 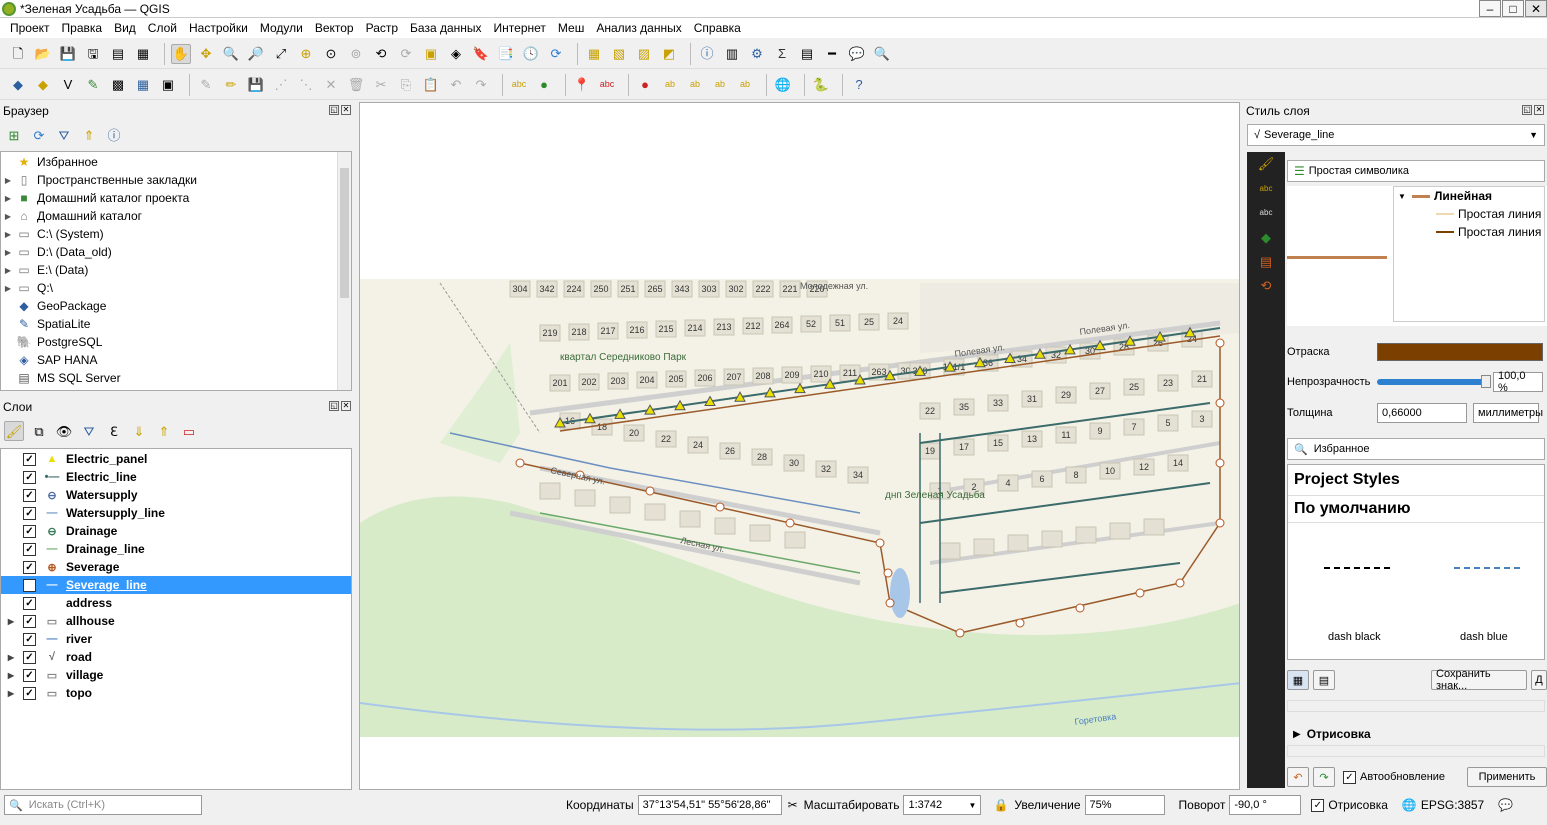 What do you see at coordinates (176, 549) in the screenshot?
I see `layer-item: ✓ — Drainage_line` at bounding box center [176, 549].